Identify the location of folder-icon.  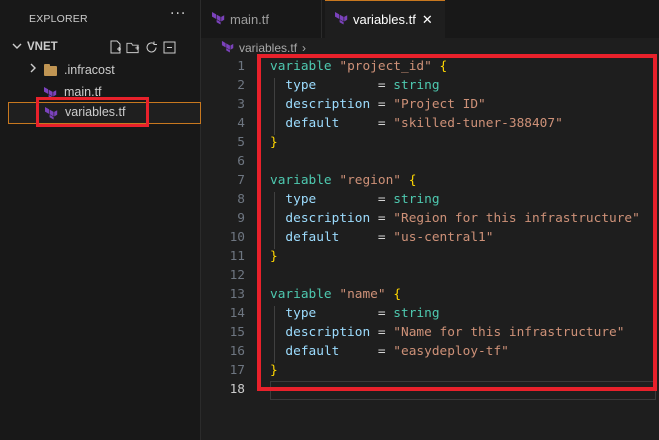
(50, 70).